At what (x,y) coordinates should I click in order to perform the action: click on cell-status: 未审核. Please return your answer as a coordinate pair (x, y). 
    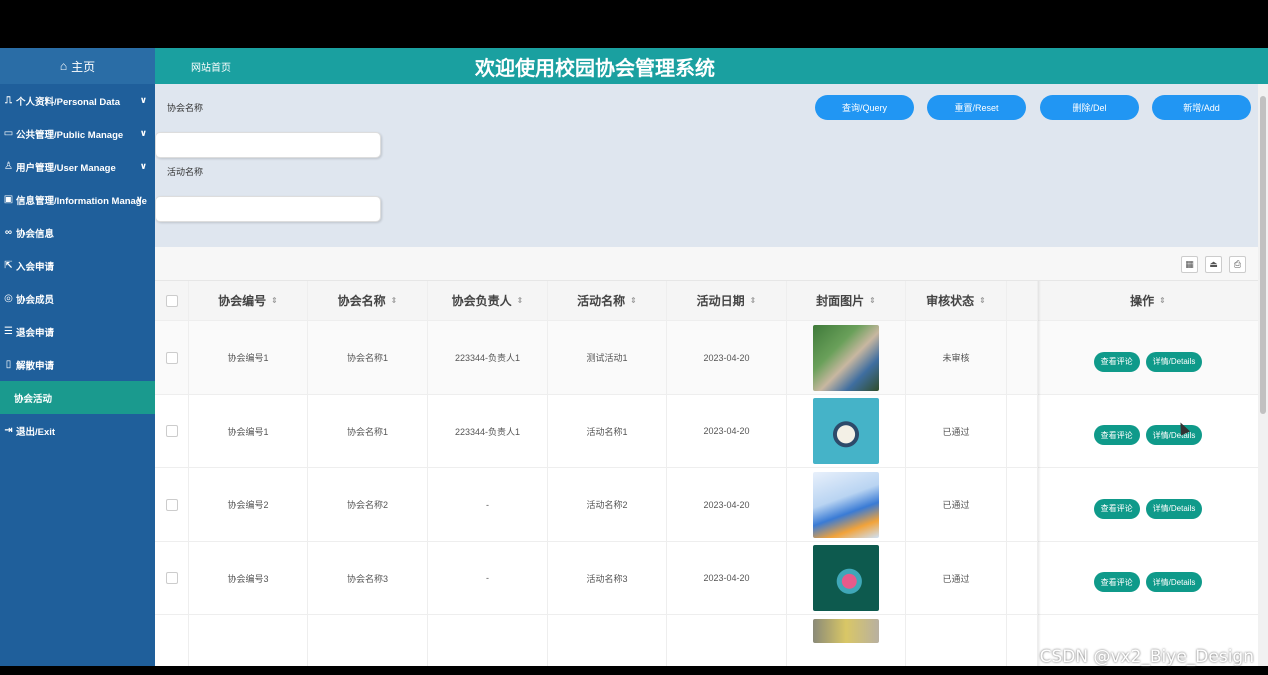
    Looking at the image, I should click on (956, 357).